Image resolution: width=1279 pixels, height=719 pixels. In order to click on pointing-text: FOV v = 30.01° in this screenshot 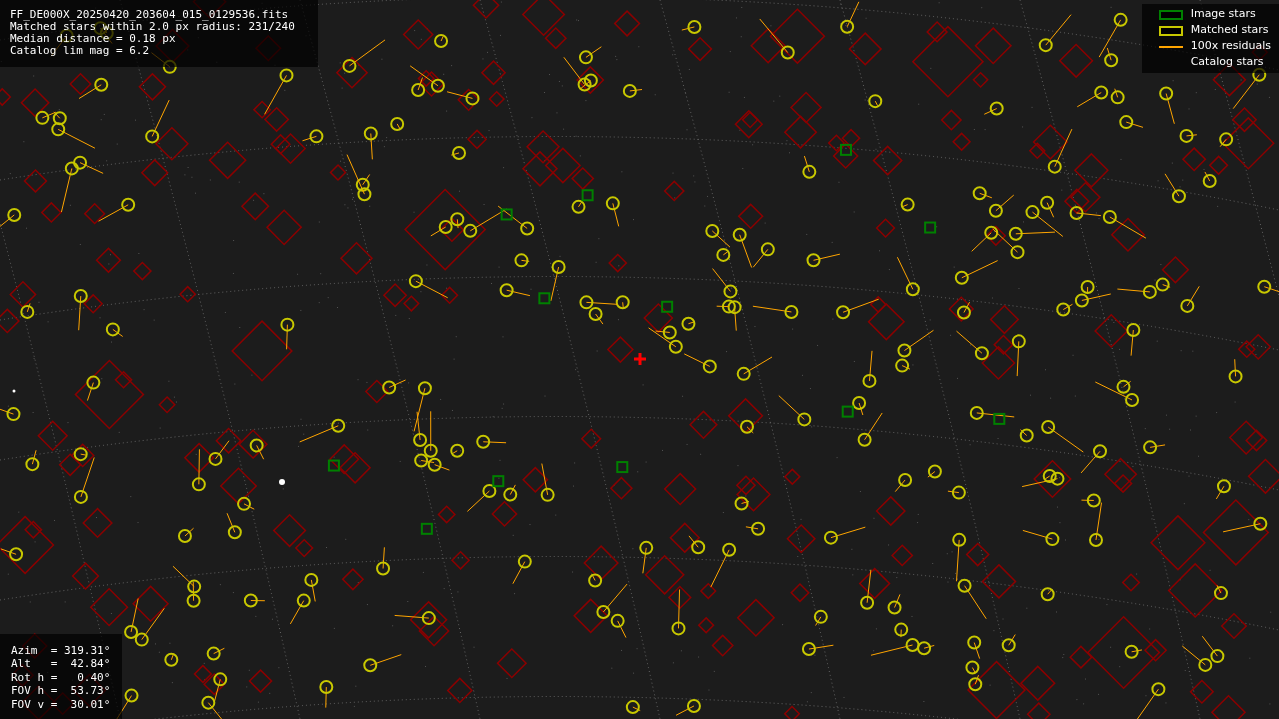, I will do `click(61, 704)`.